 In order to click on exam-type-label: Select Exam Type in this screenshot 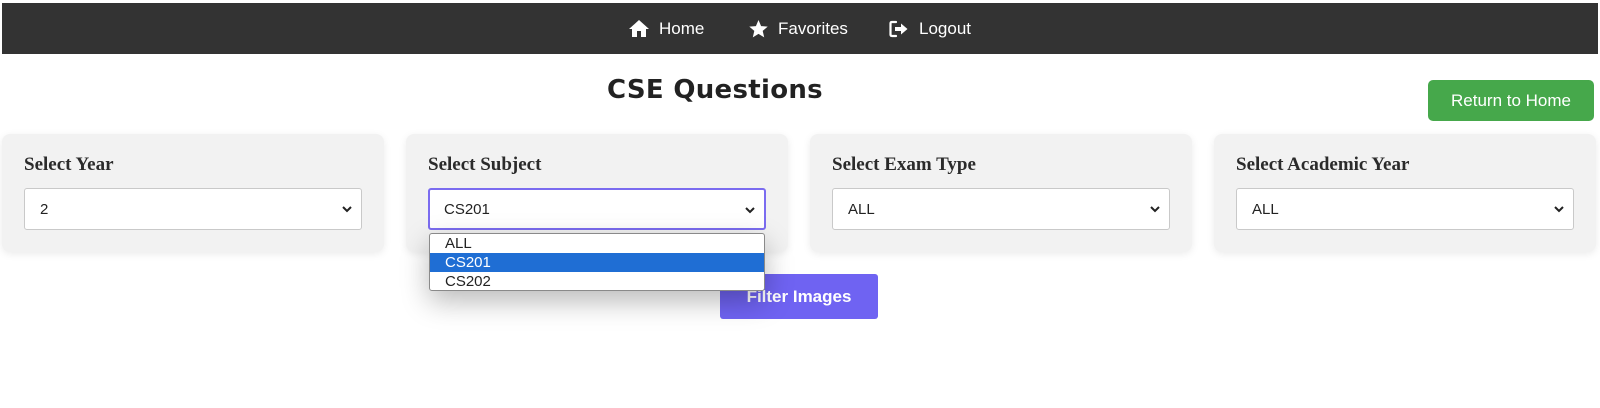, I will do `click(904, 164)`.